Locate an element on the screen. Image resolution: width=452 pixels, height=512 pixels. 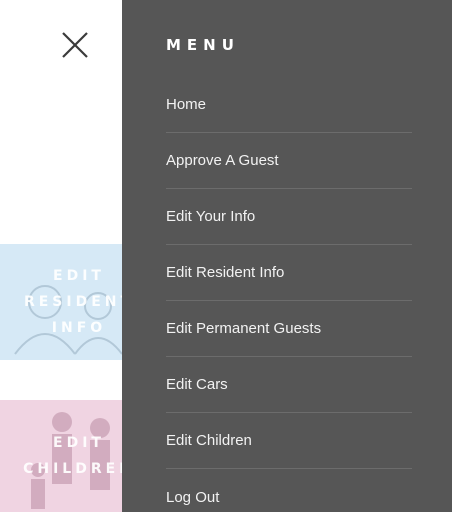
menu-item-edit-permanent-guests: Edit Permanent Guests is located at coordinates (289, 329).